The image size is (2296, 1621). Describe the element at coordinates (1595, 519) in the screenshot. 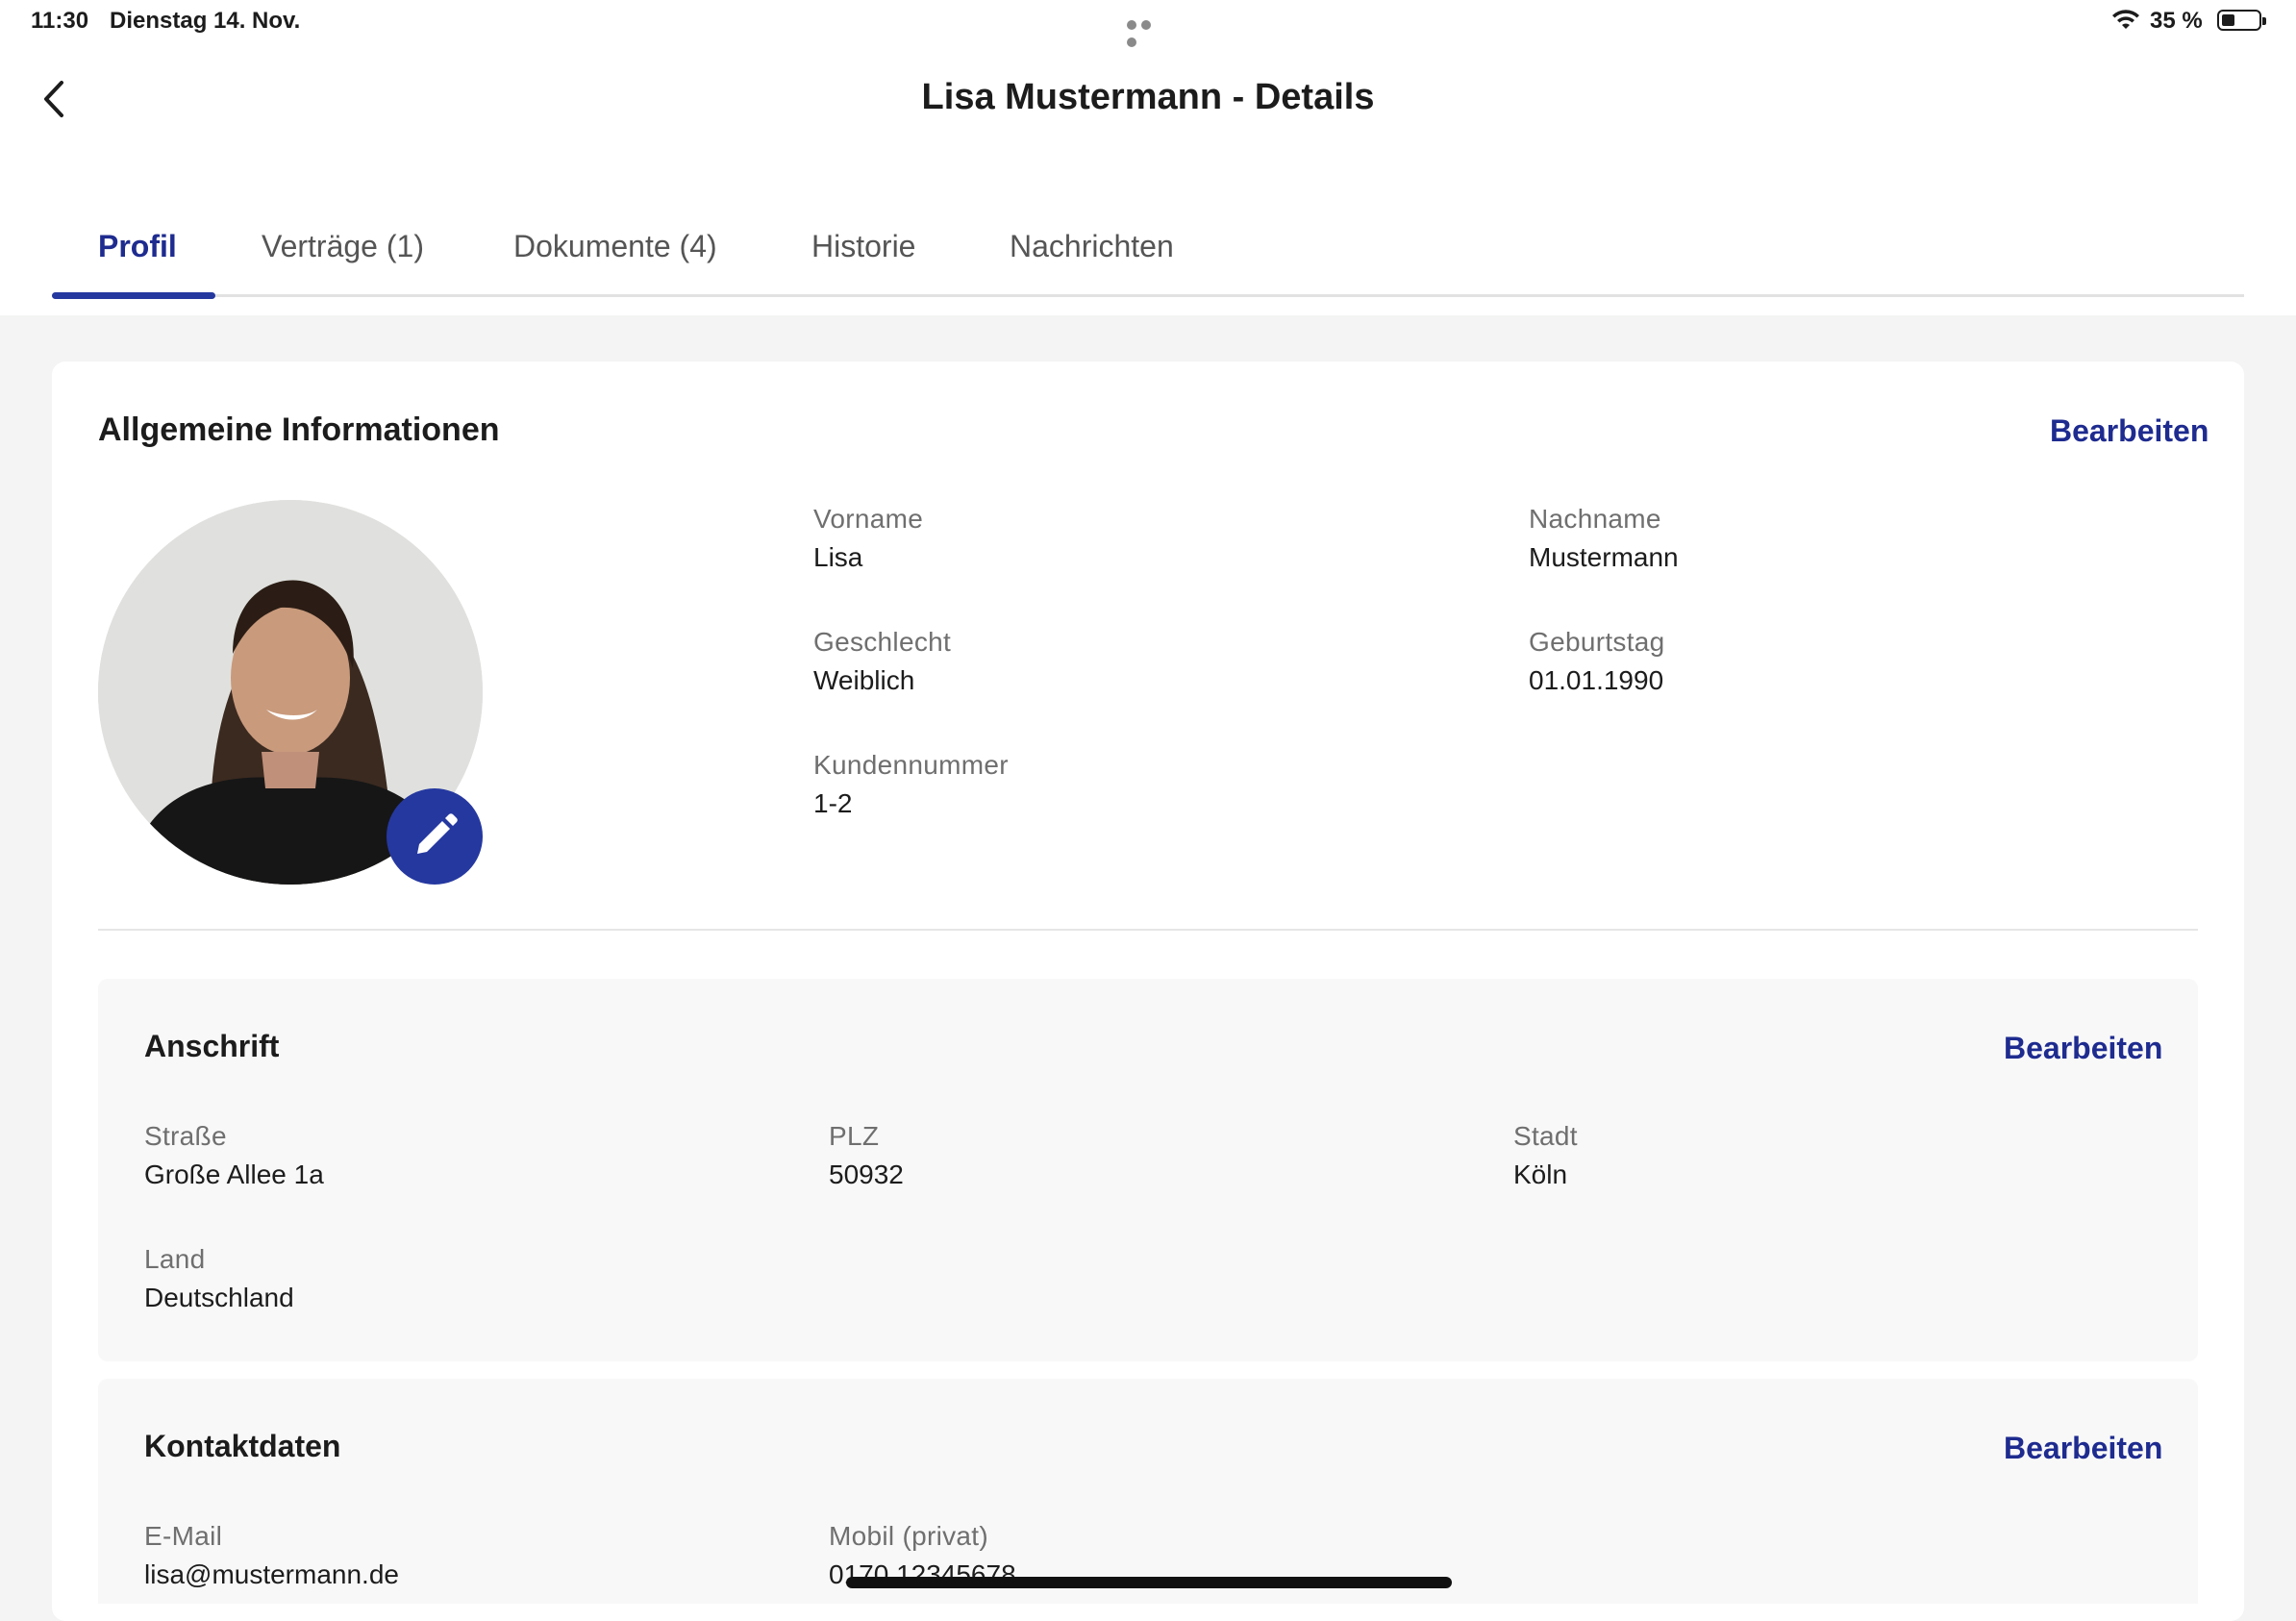

I see `label-nachname: Nachname` at that location.